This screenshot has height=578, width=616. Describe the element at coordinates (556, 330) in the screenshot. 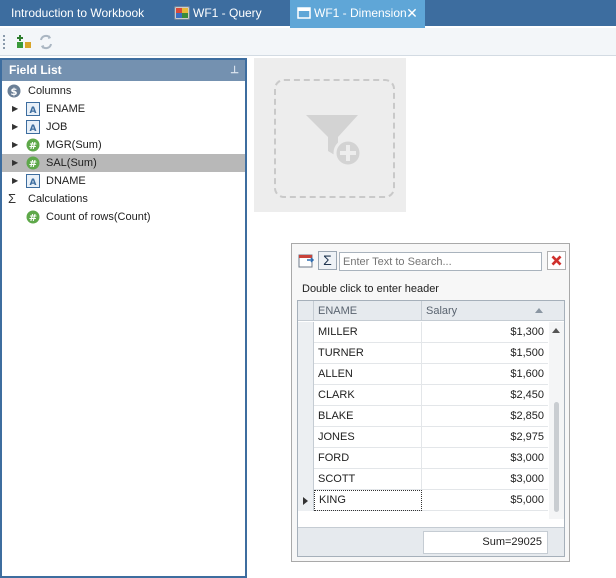

I see `scroll-up-icon` at that location.